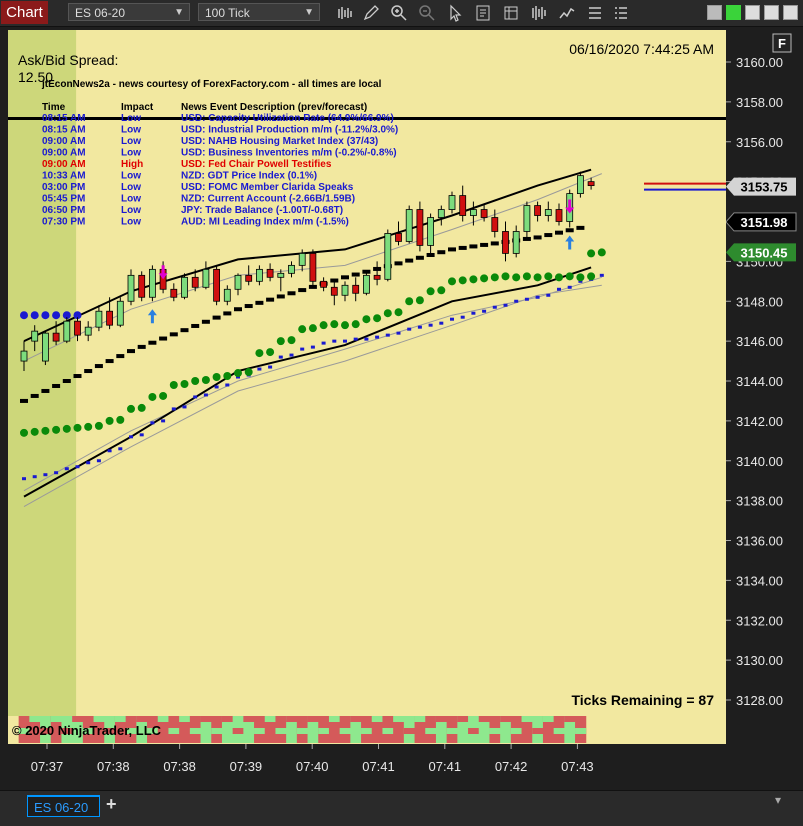  Describe the element at coordinates (621, 13) in the screenshot. I see `menu-lines-icon` at that location.